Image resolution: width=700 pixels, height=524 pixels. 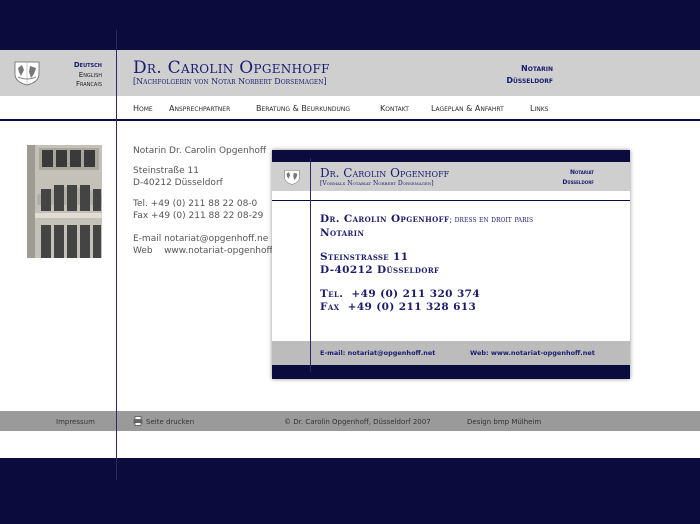 What do you see at coordinates (380, 270) in the screenshot?
I see `card-zip-city: D-40212 Düsseldorf` at bounding box center [380, 270].